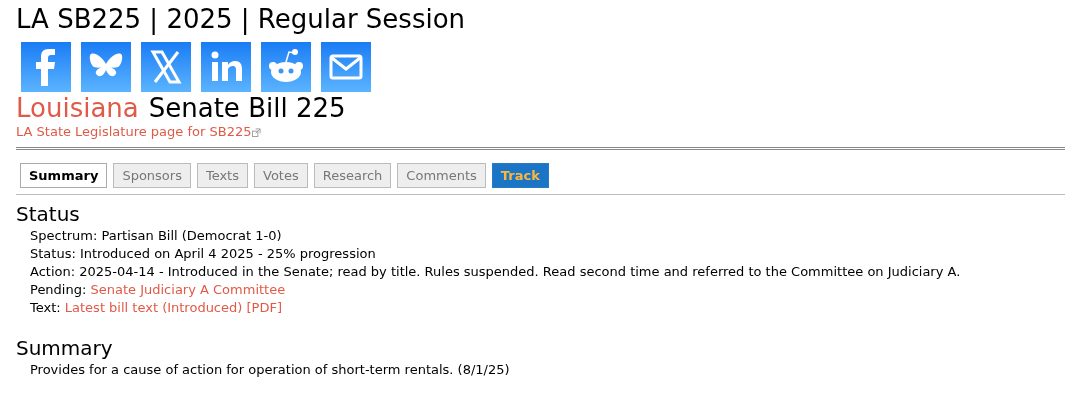  Describe the element at coordinates (257, 132) in the screenshot. I see `external-link-icon` at that location.